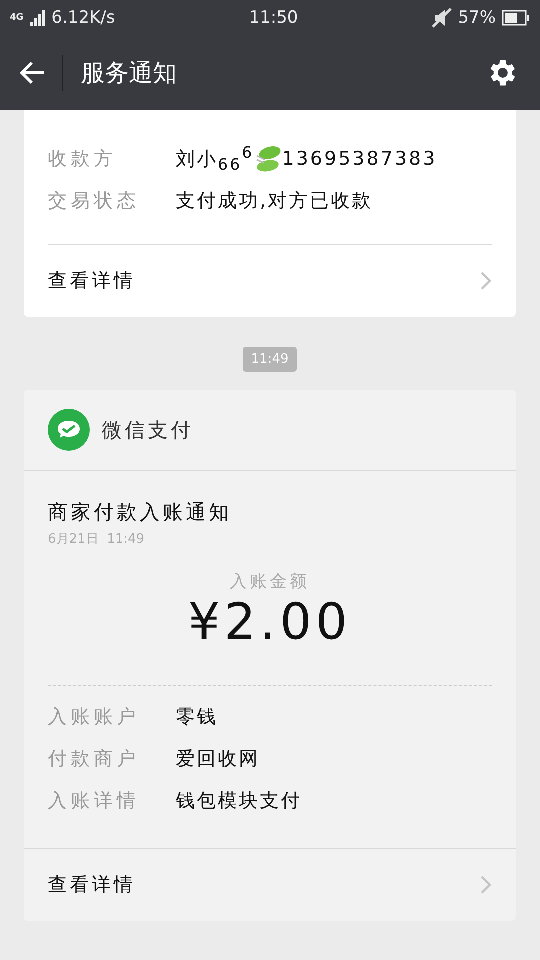  What do you see at coordinates (94, 201) in the screenshot?
I see `field-label: 交易状态` at bounding box center [94, 201].